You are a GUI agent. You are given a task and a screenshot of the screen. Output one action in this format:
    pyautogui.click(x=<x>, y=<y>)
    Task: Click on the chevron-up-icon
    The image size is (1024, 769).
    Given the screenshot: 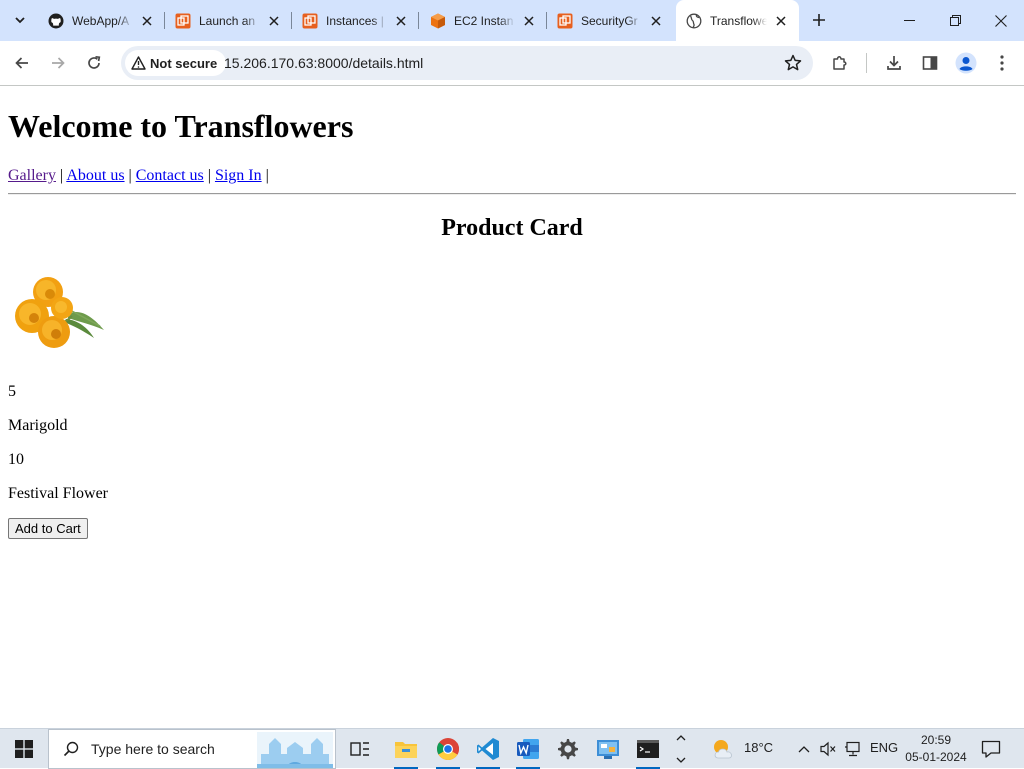 What is the action you would take?
    pyautogui.click(x=681, y=738)
    